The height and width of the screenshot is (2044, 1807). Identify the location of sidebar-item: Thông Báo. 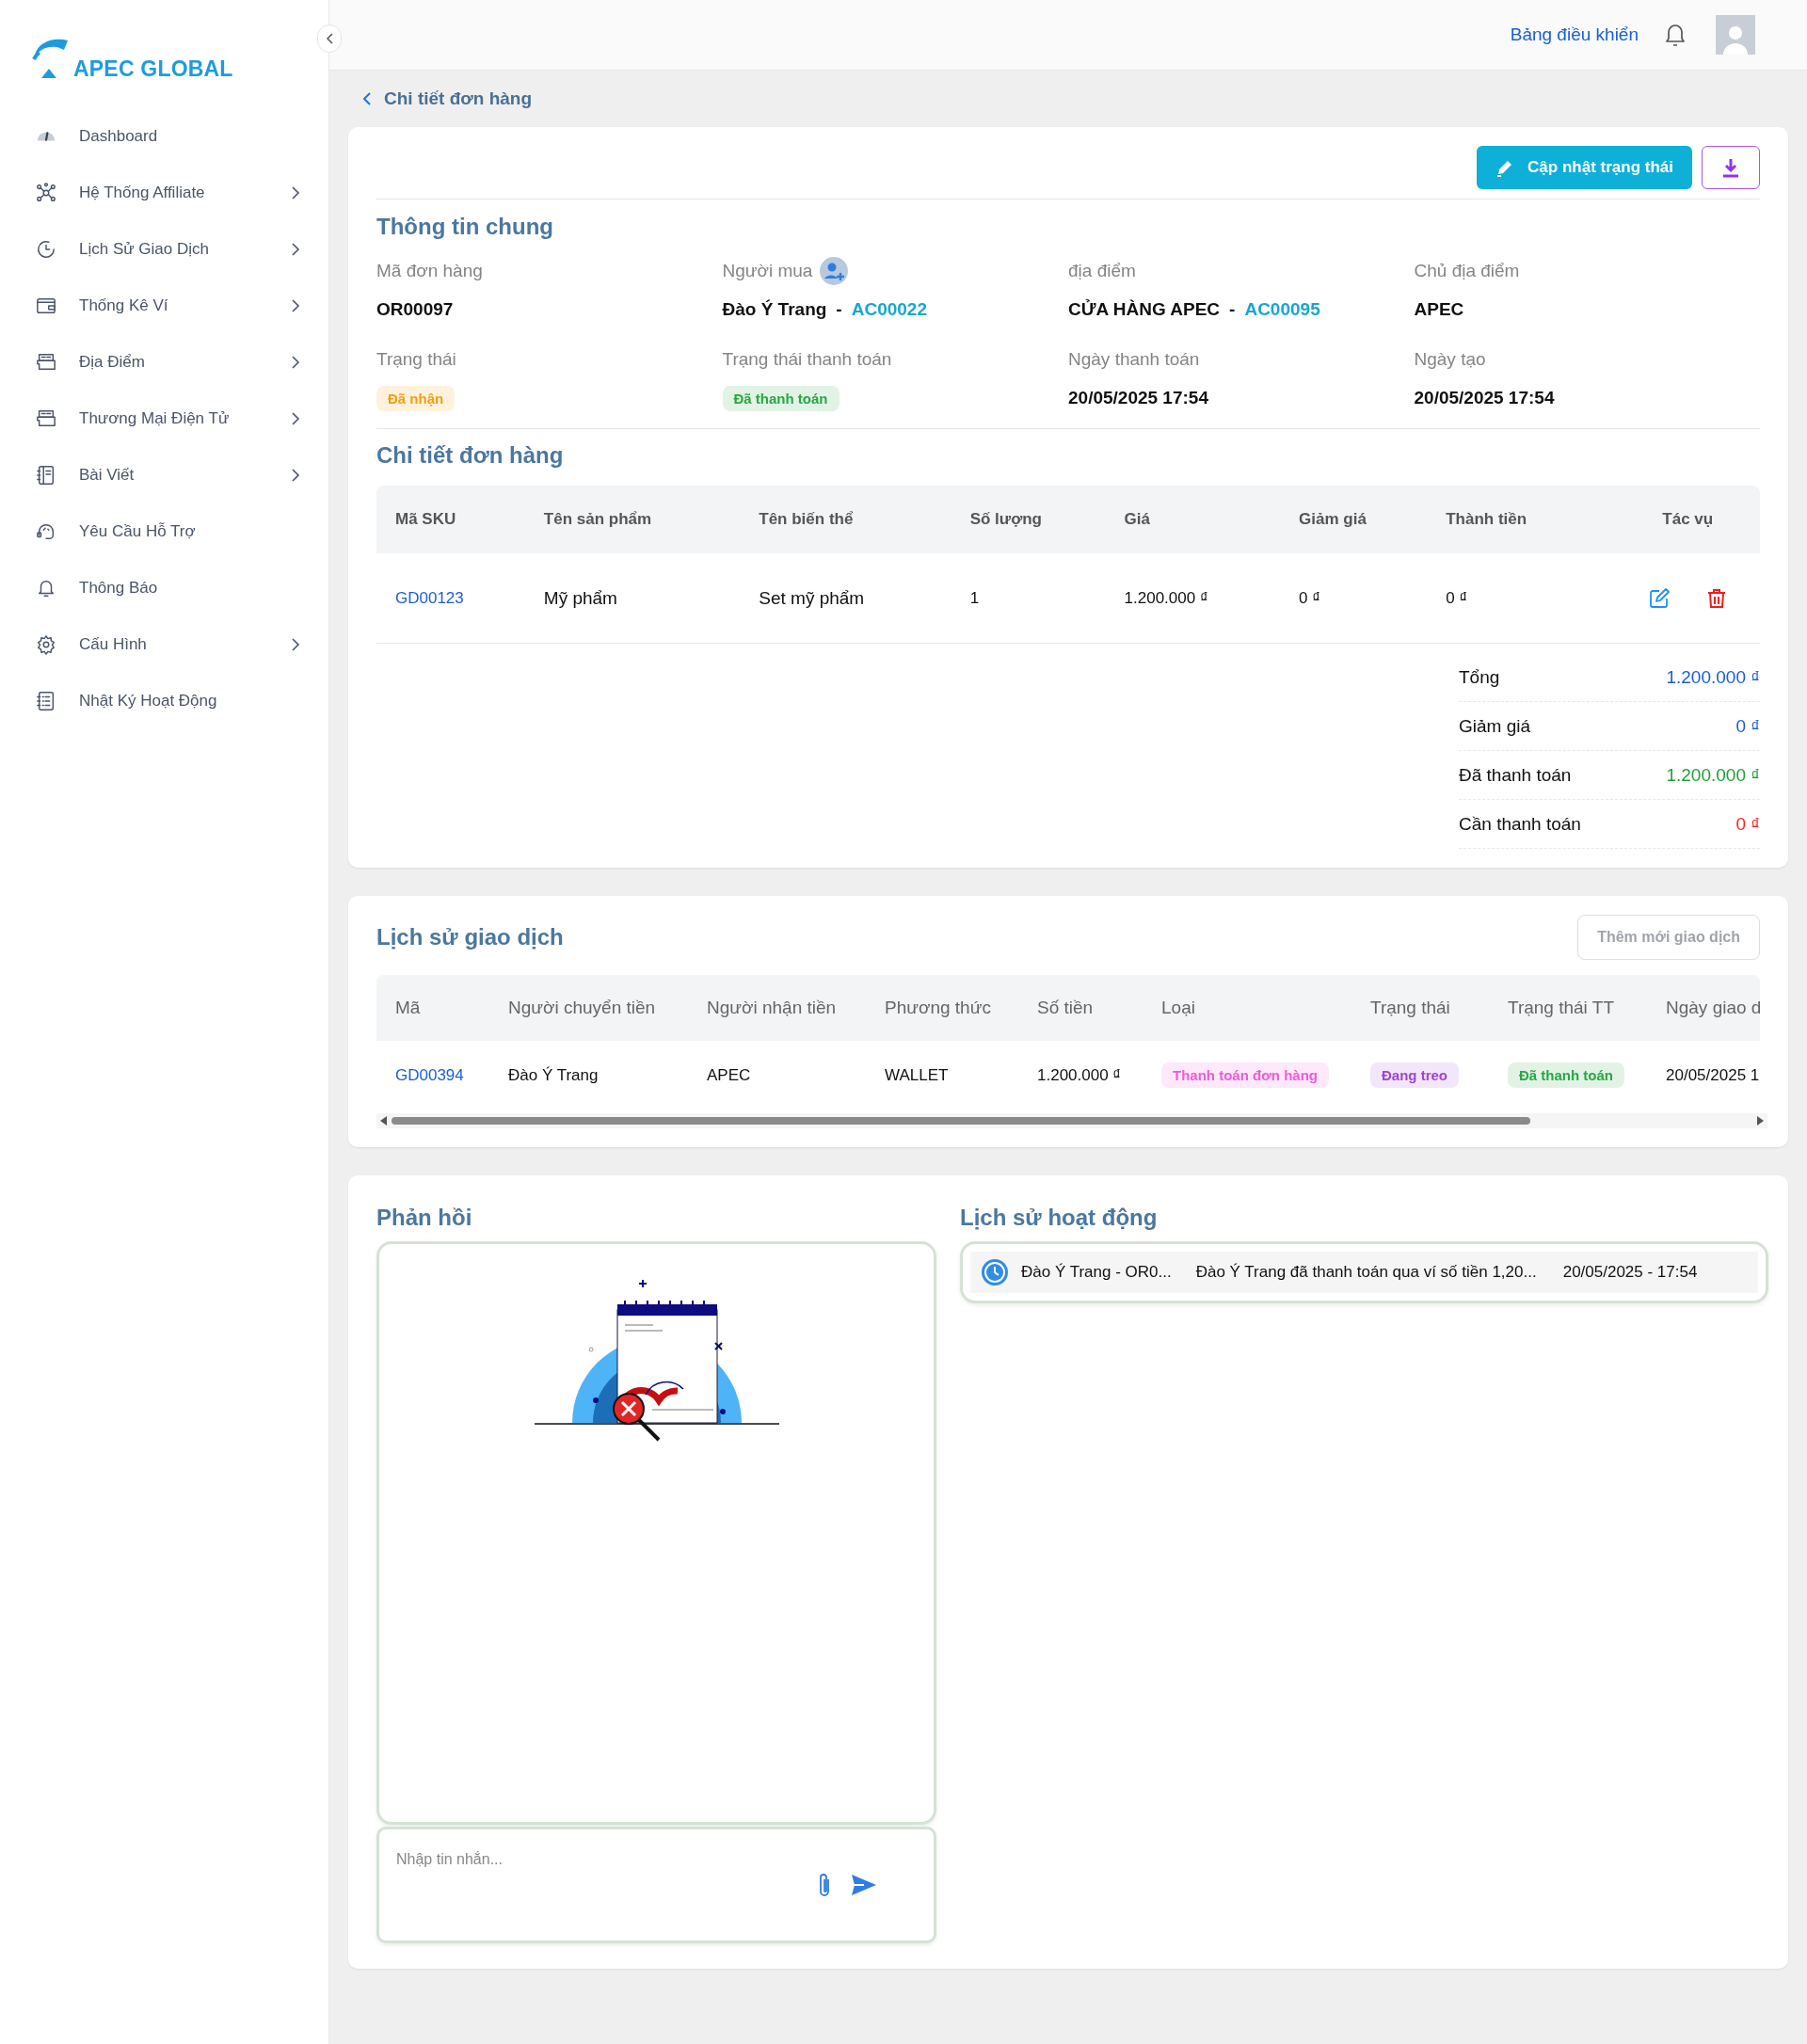
(164, 588).